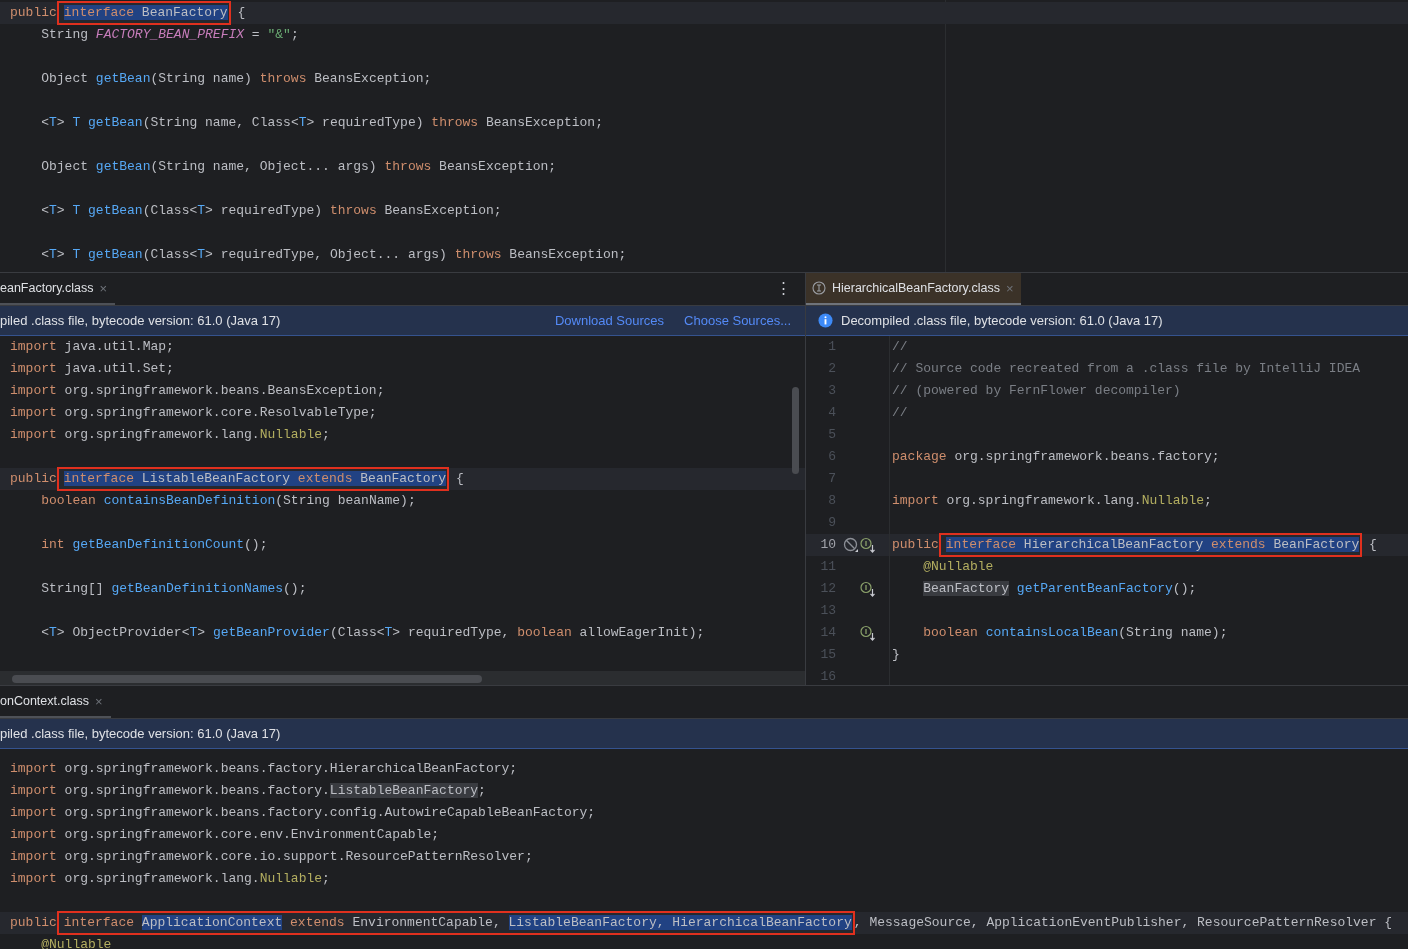  I want to click on code-line: import org.springframework.beans.factory.config.AutowireCapableBeanFactory;, so click(303, 813).